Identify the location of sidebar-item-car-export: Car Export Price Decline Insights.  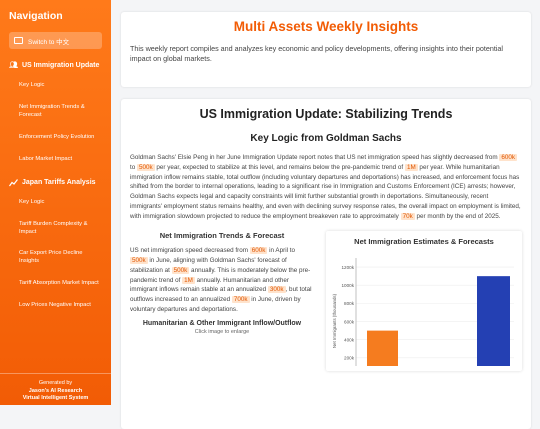
(55, 258).